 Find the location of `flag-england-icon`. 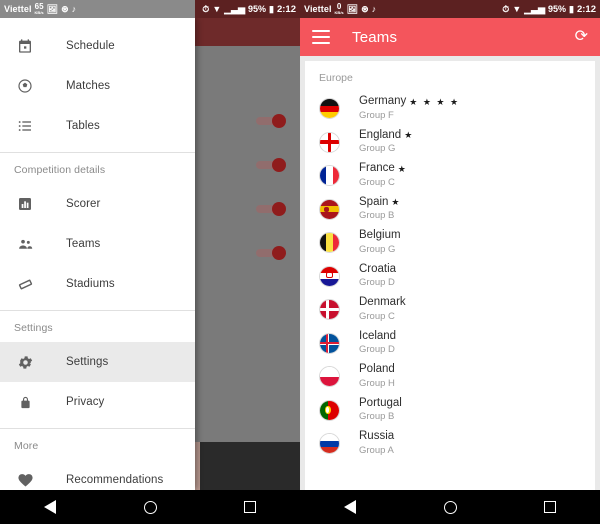

flag-england-icon is located at coordinates (329, 142).